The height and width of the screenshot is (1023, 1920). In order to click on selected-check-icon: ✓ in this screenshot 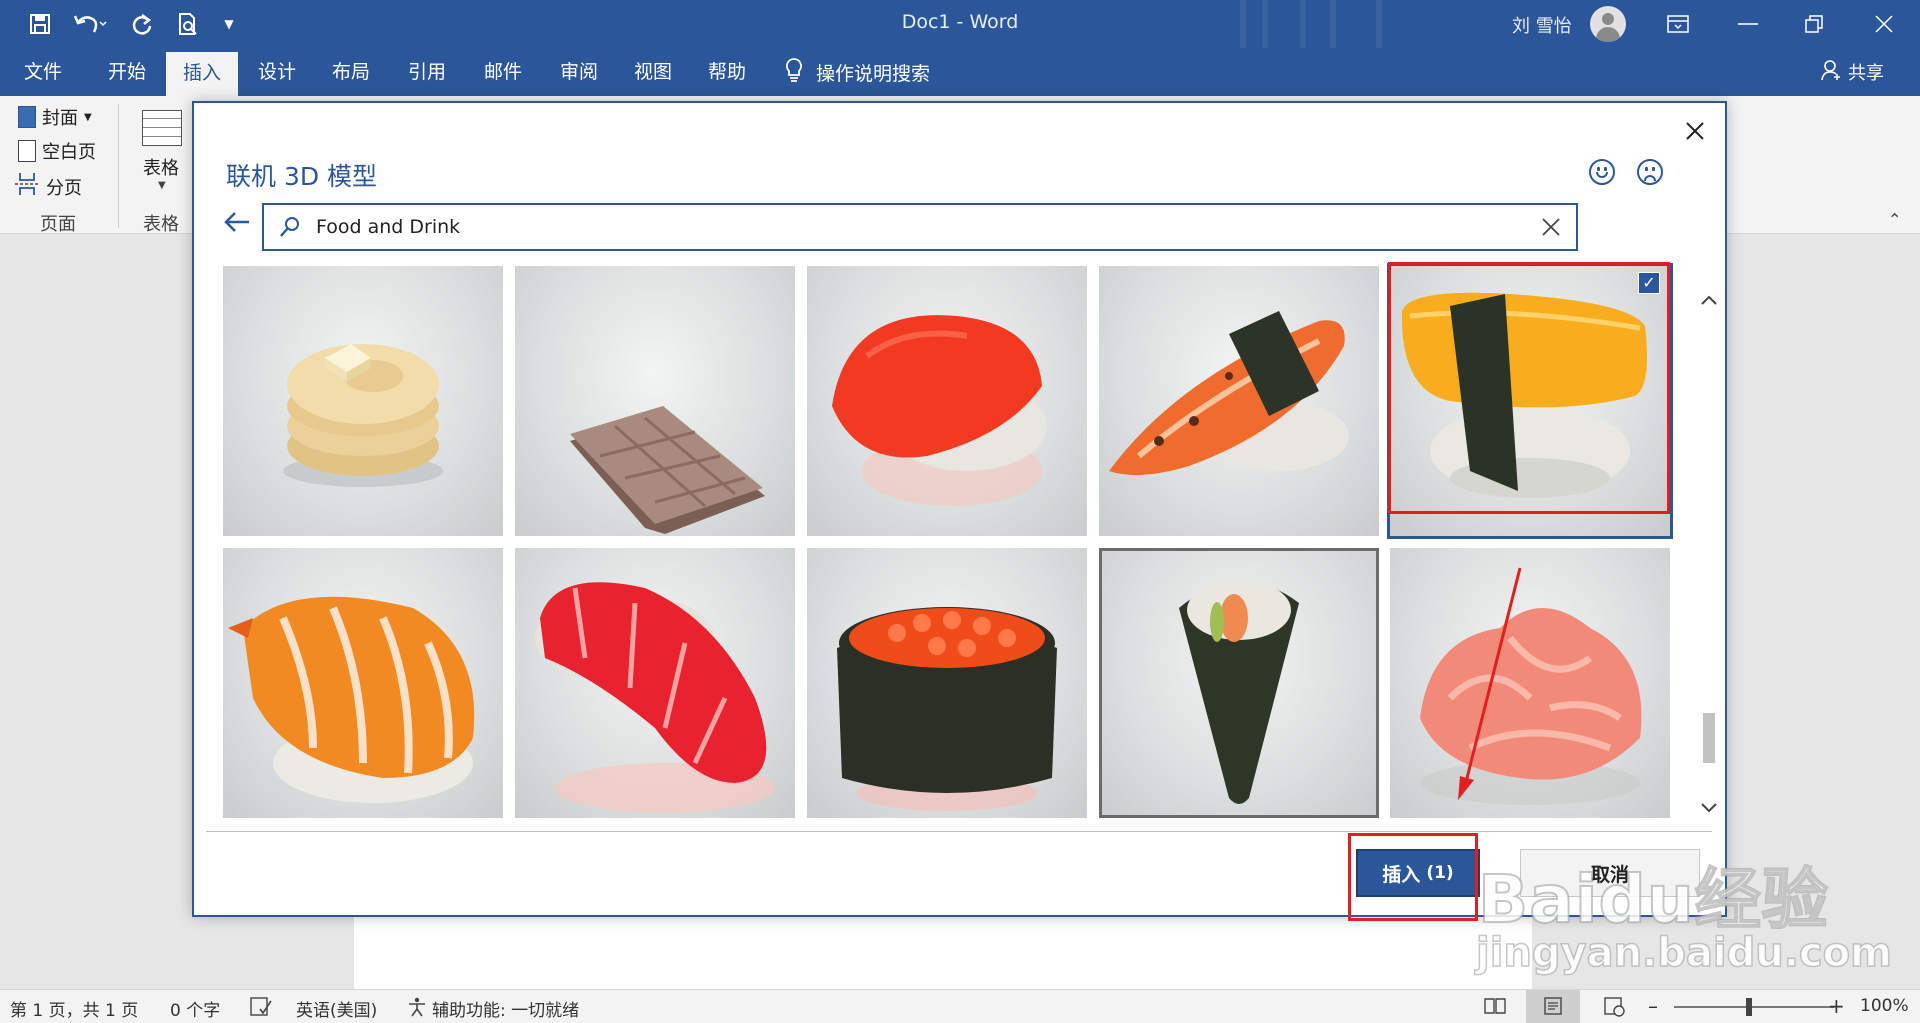, I will do `click(1649, 283)`.